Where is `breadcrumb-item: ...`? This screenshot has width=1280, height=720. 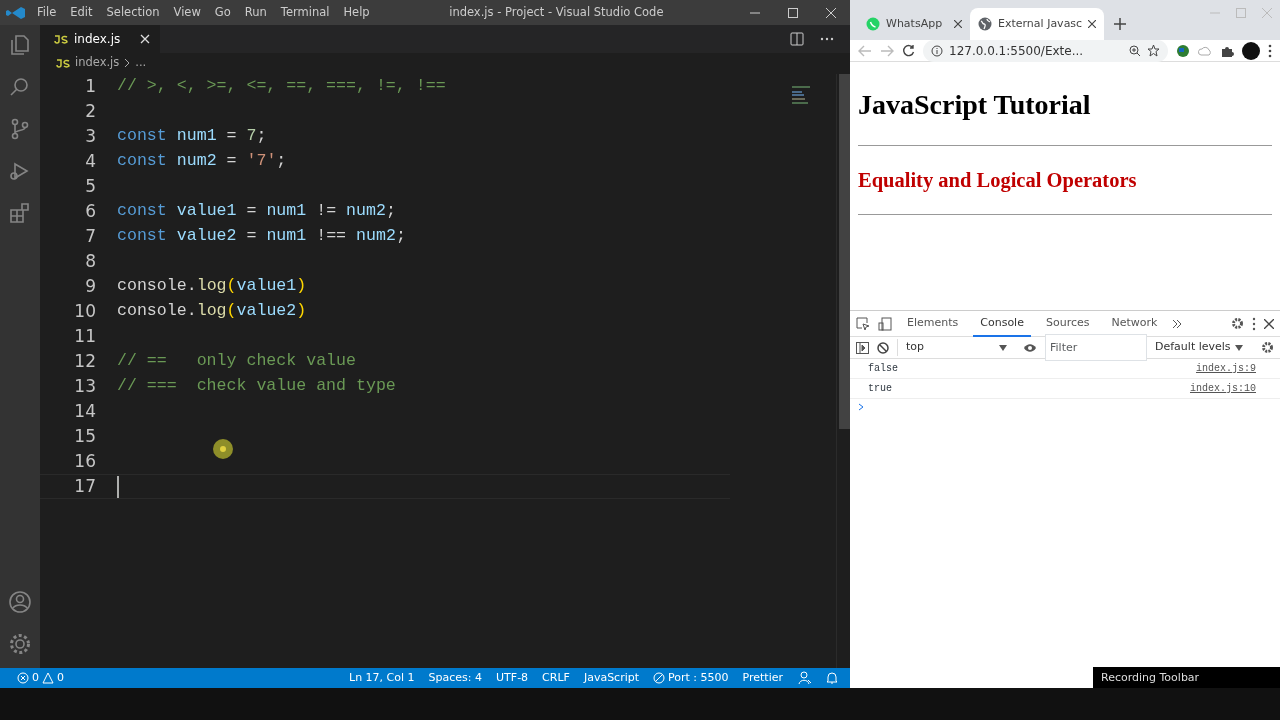
breadcrumb-item: ... is located at coordinates (141, 63).